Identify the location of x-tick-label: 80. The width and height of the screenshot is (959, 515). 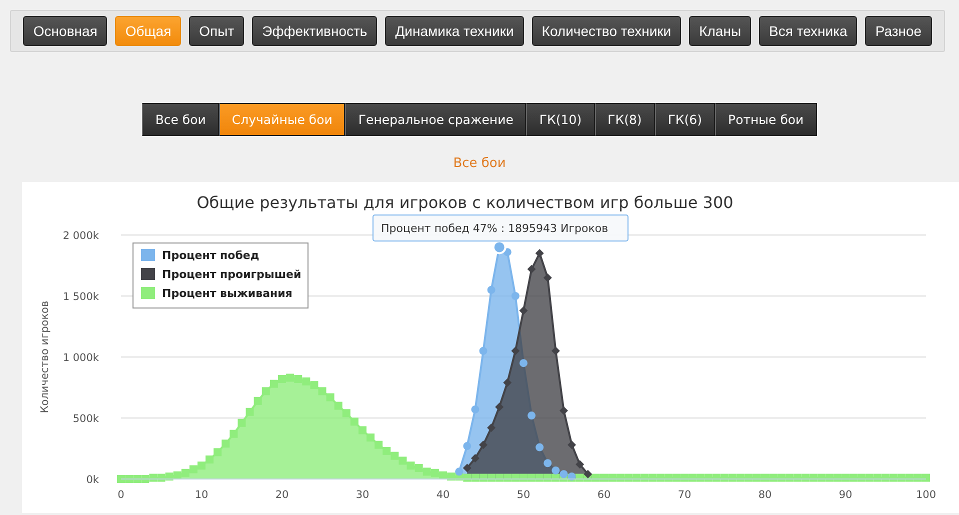
(765, 495).